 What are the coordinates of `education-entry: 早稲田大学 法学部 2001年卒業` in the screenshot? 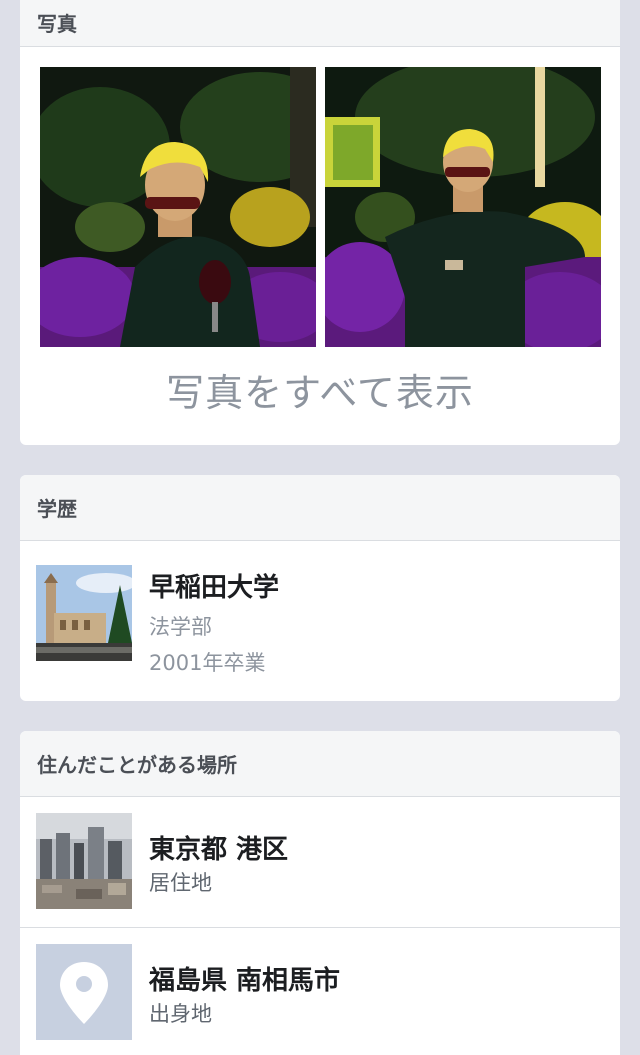 It's located at (320, 608).